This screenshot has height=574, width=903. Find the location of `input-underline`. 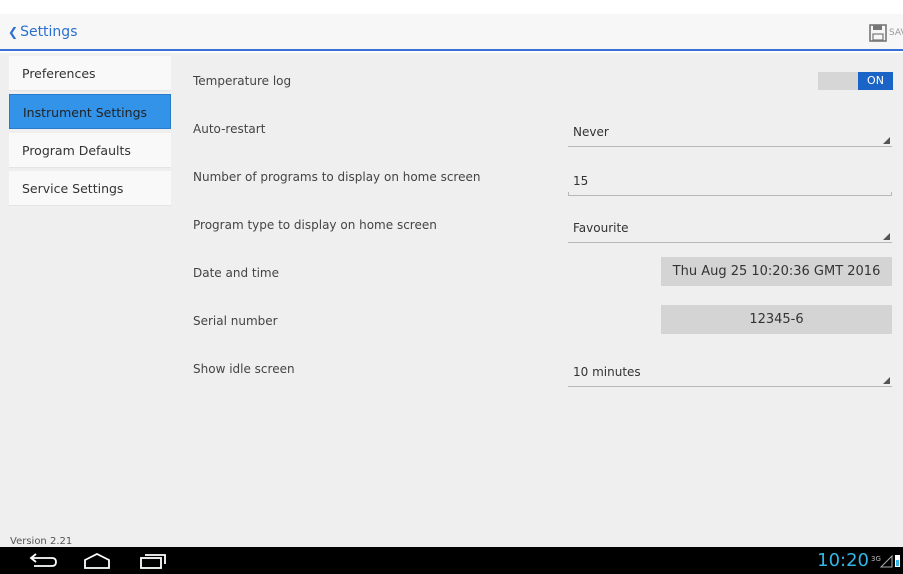

input-underline is located at coordinates (730, 195).